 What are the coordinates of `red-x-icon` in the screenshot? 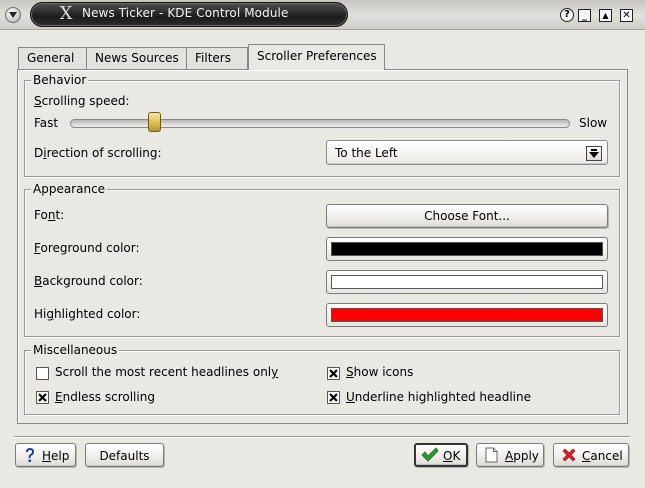 It's located at (569, 455).